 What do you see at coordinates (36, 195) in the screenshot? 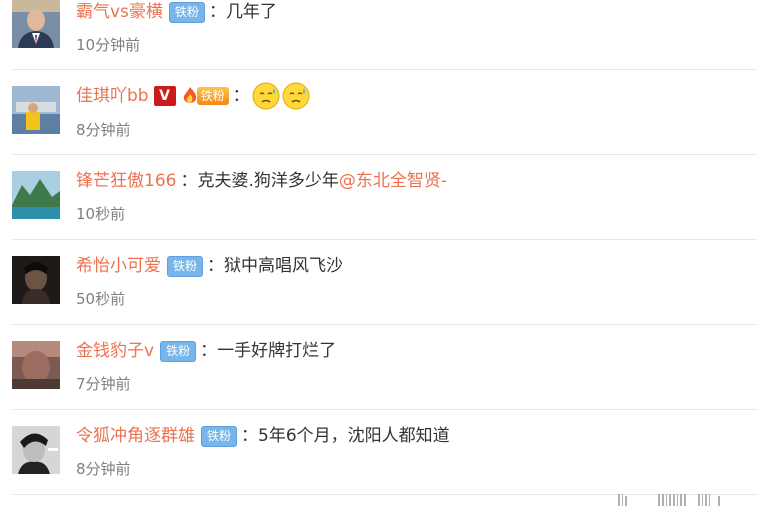
I see `mountain-lake-avatar` at bounding box center [36, 195].